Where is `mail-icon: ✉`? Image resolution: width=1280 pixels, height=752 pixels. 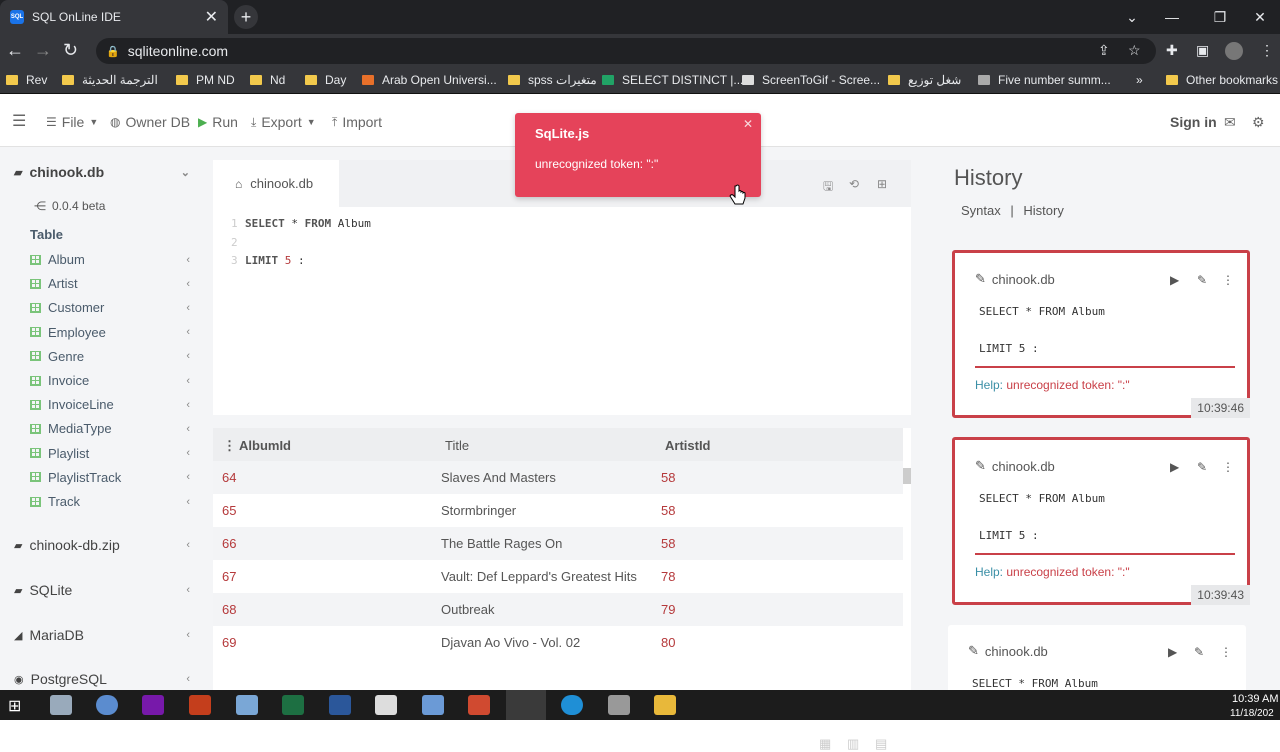
mail-icon: ✉ is located at coordinates (1230, 122).